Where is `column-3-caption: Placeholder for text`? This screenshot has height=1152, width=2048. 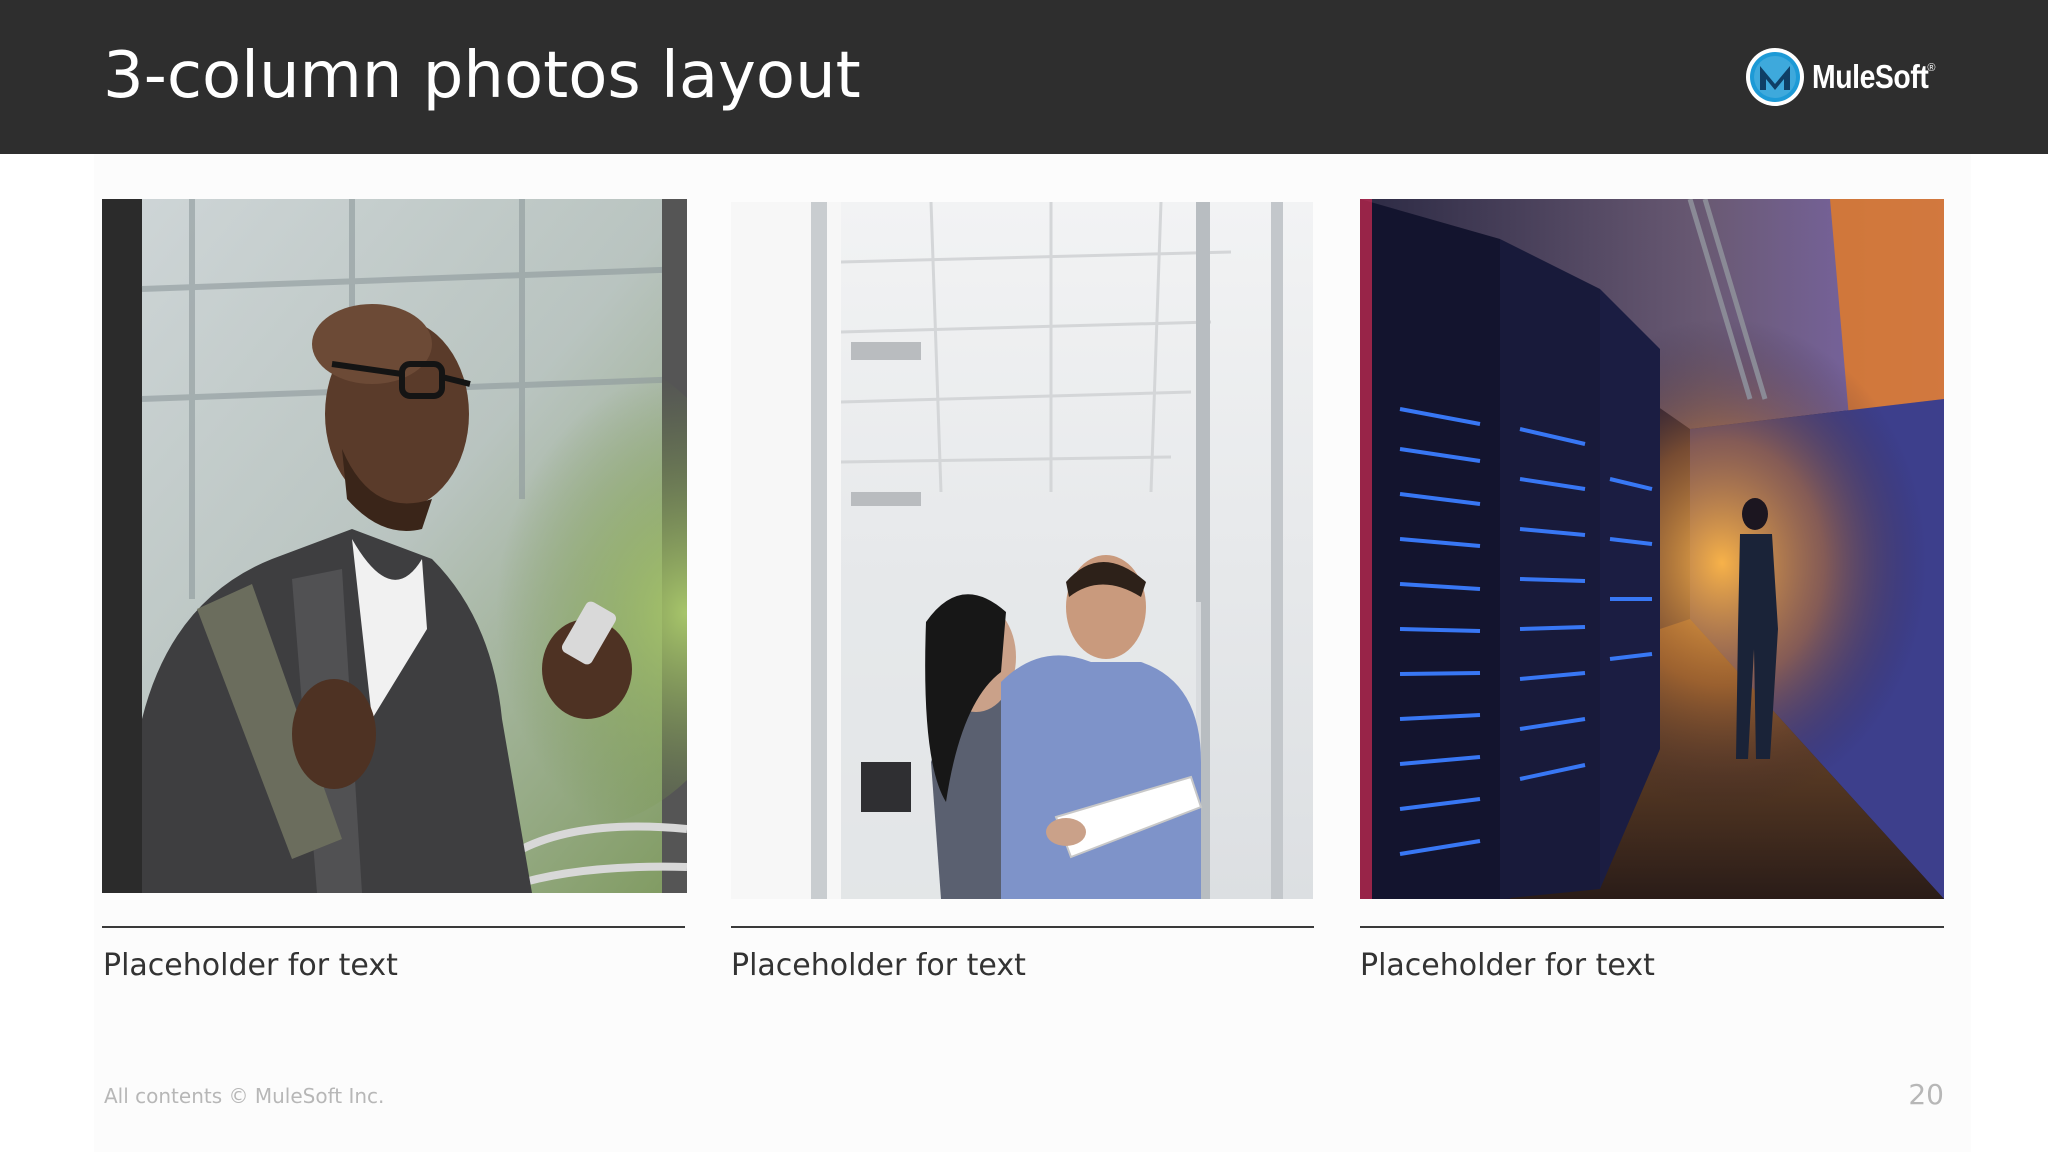 column-3-caption: Placeholder for text is located at coordinates (1507, 965).